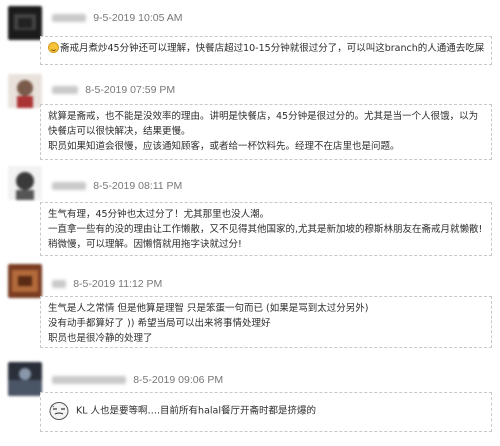  I want to click on comment-text: 快餐店可以很快解决，结果更慢。, so click(119, 131).